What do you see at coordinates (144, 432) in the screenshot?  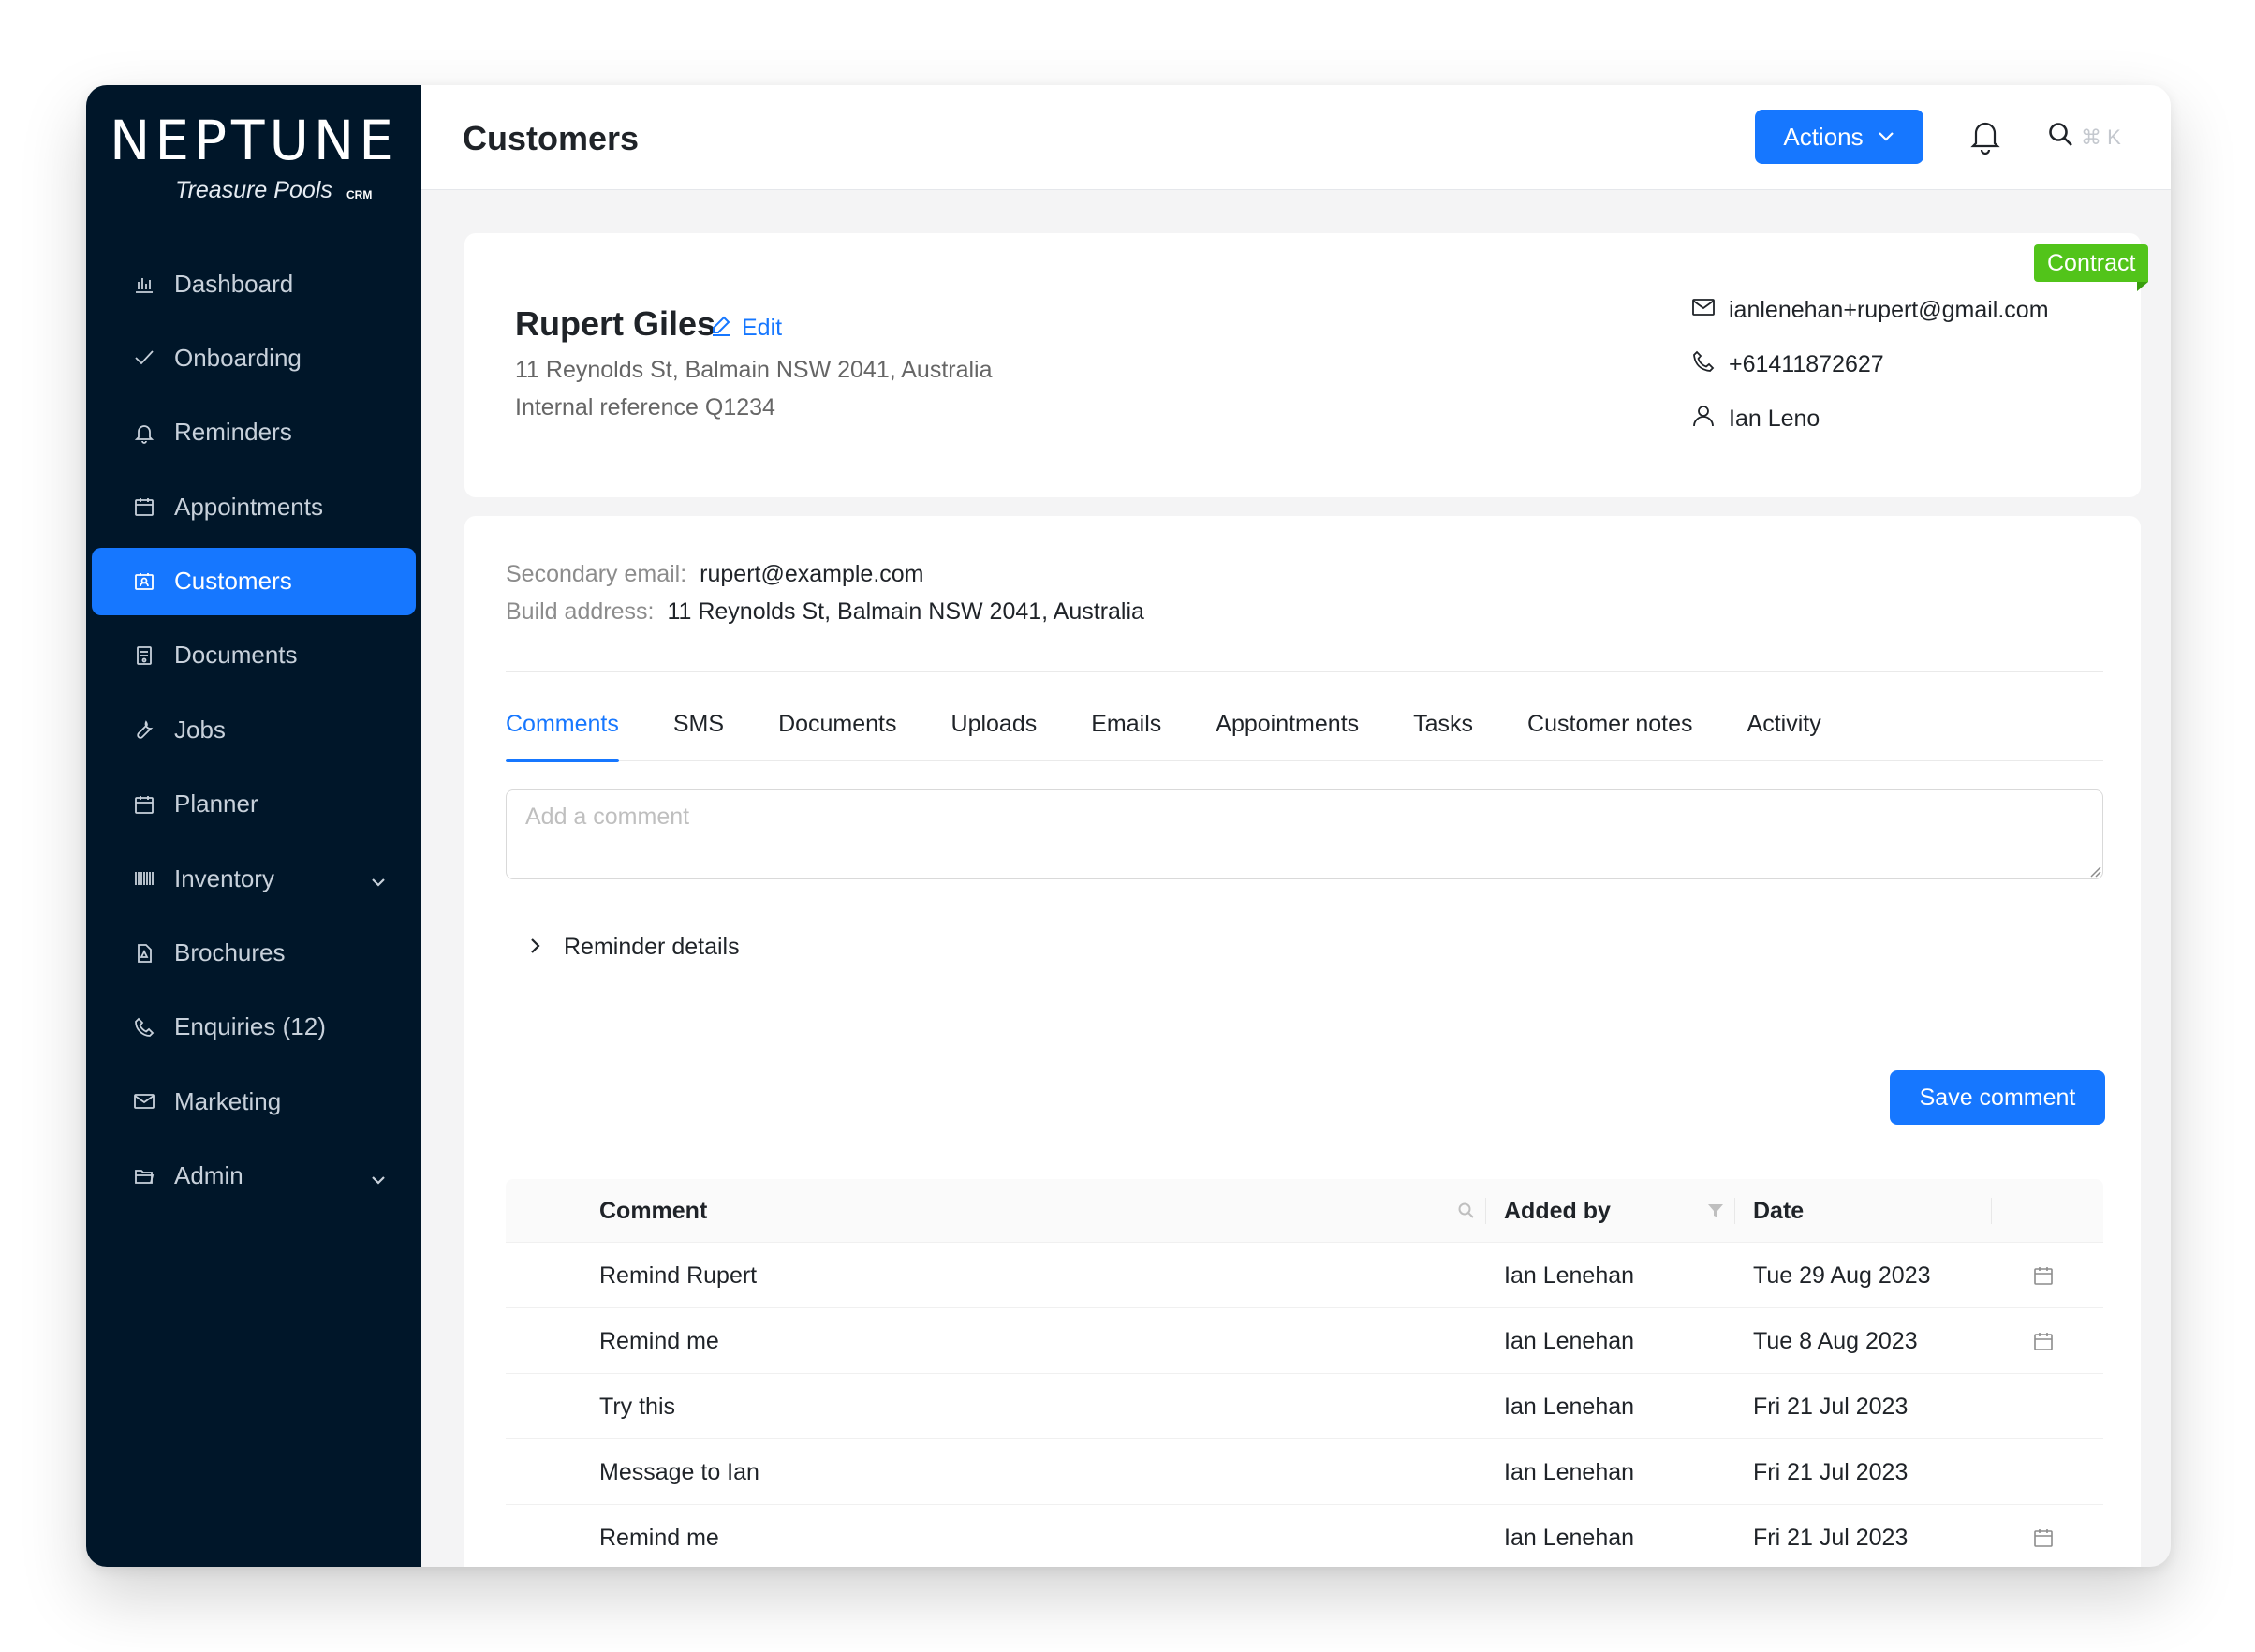 I see `bell-icon` at bounding box center [144, 432].